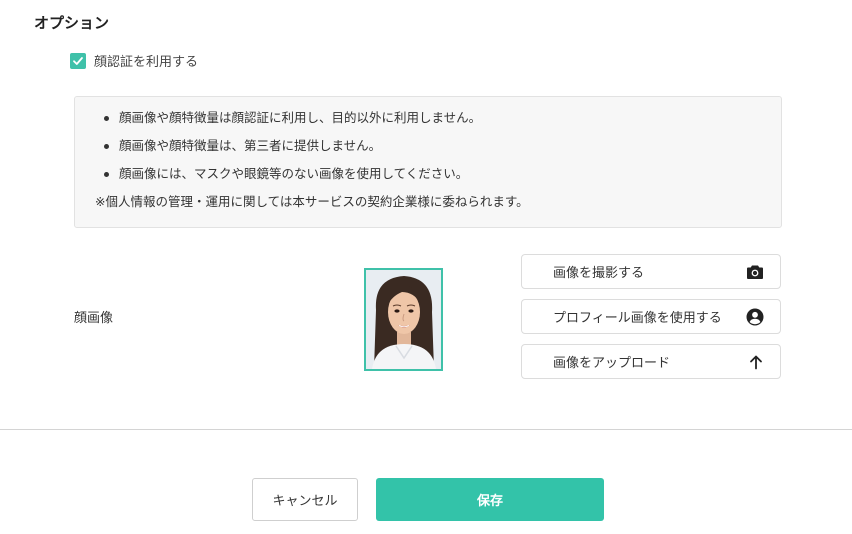 The width and height of the screenshot is (852, 534). I want to click on section-title: オプション, so click(72, 23).